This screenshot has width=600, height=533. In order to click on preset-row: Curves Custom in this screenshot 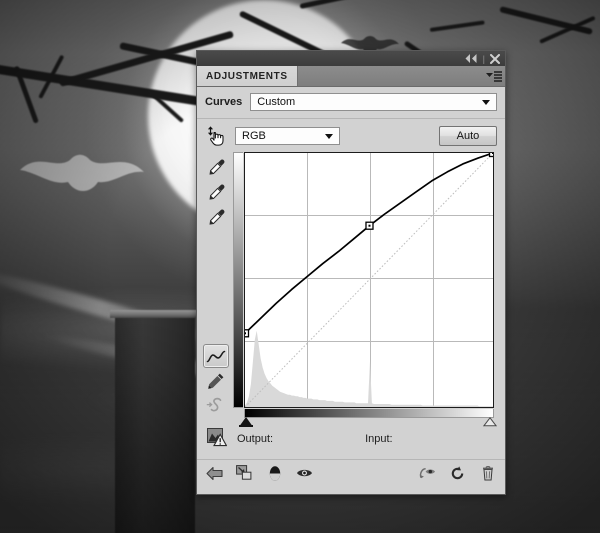, I will do `click(351, 103)`.